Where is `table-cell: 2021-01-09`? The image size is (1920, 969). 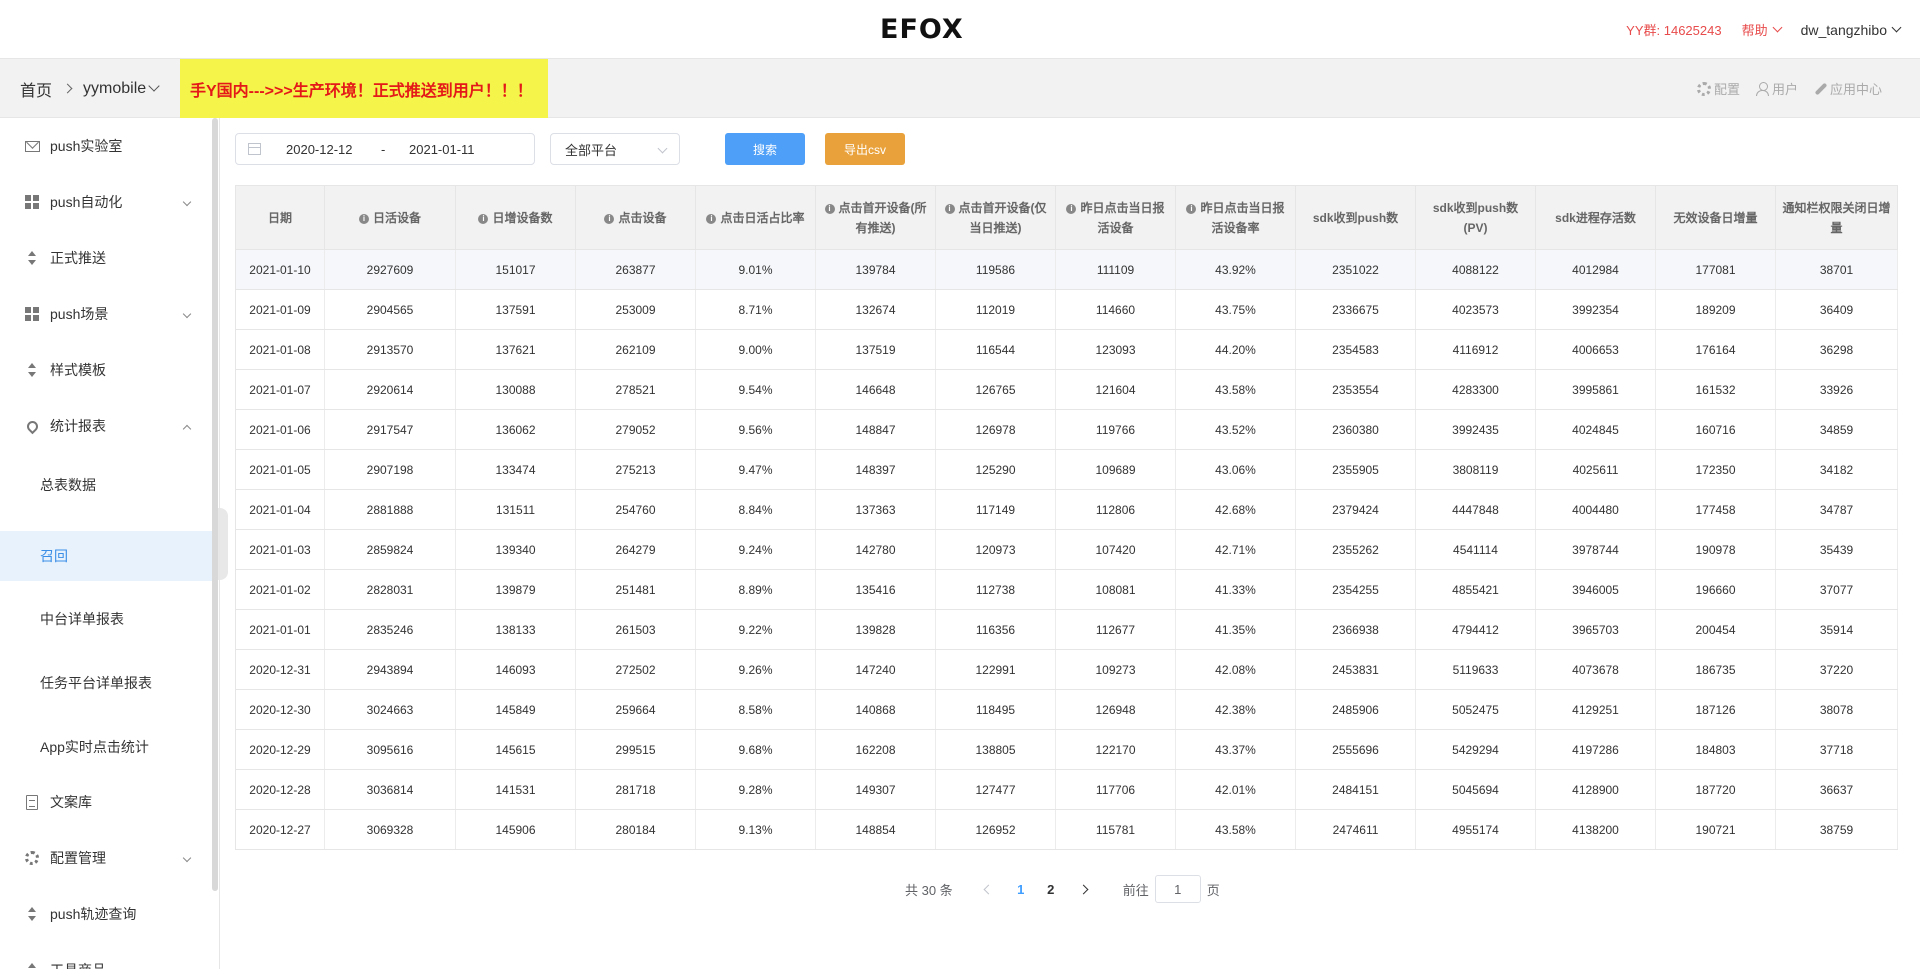 table-cell: 2021-01-09 is located at coordinates (280, 309).